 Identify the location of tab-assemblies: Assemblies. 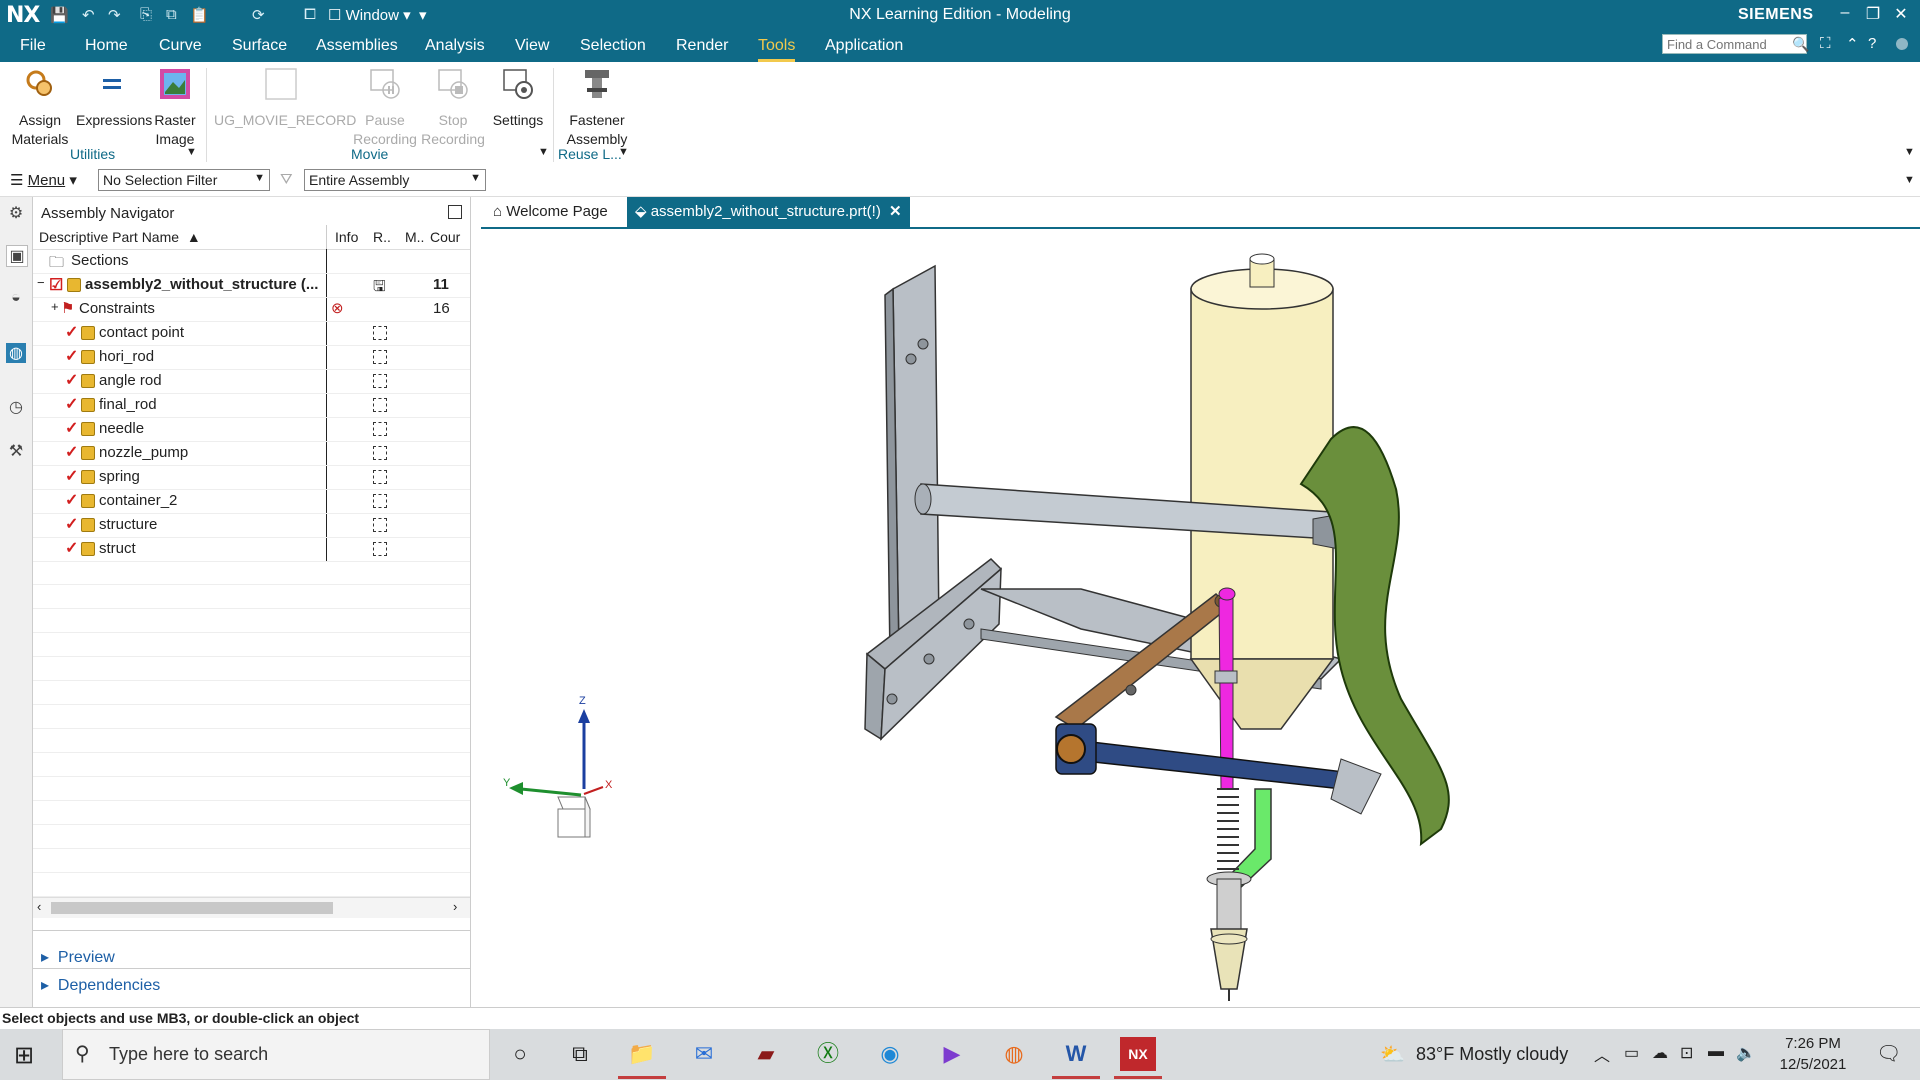
(357, 46).